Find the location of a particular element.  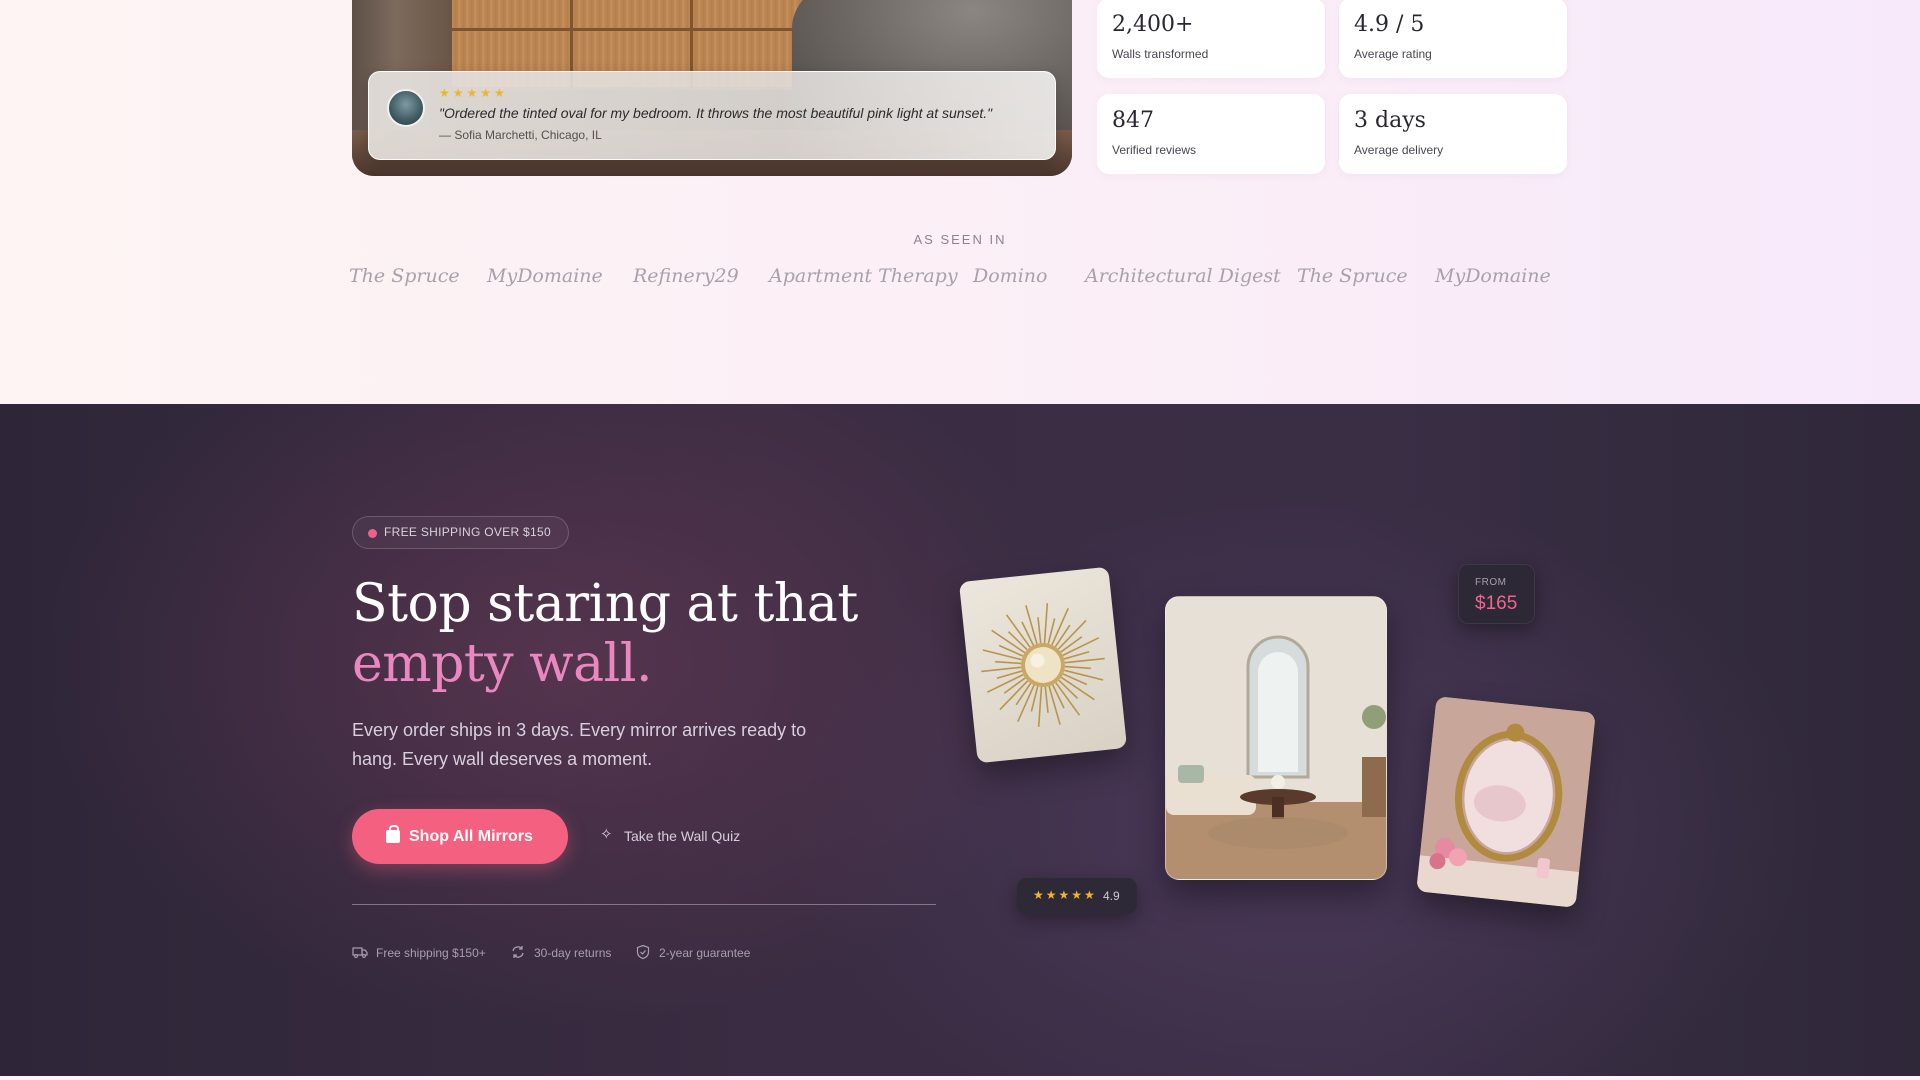

ornate-oval-mirror-card is located at coordinates (1506, 802).